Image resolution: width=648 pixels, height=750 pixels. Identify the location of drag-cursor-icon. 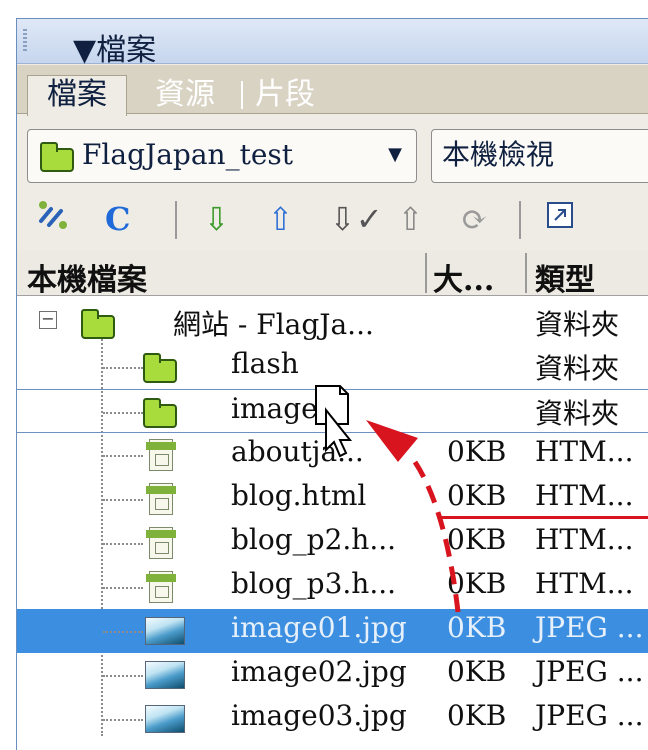
(332, 422).